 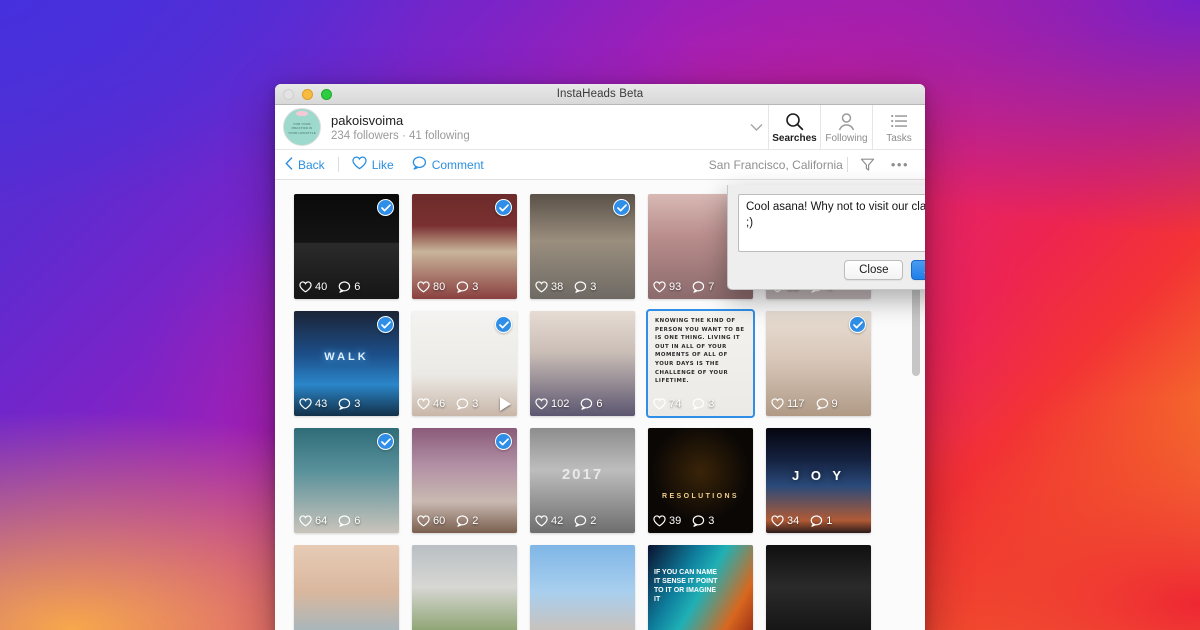 I want to click on tile-stats: 38 3, so click(x=582, y=287).